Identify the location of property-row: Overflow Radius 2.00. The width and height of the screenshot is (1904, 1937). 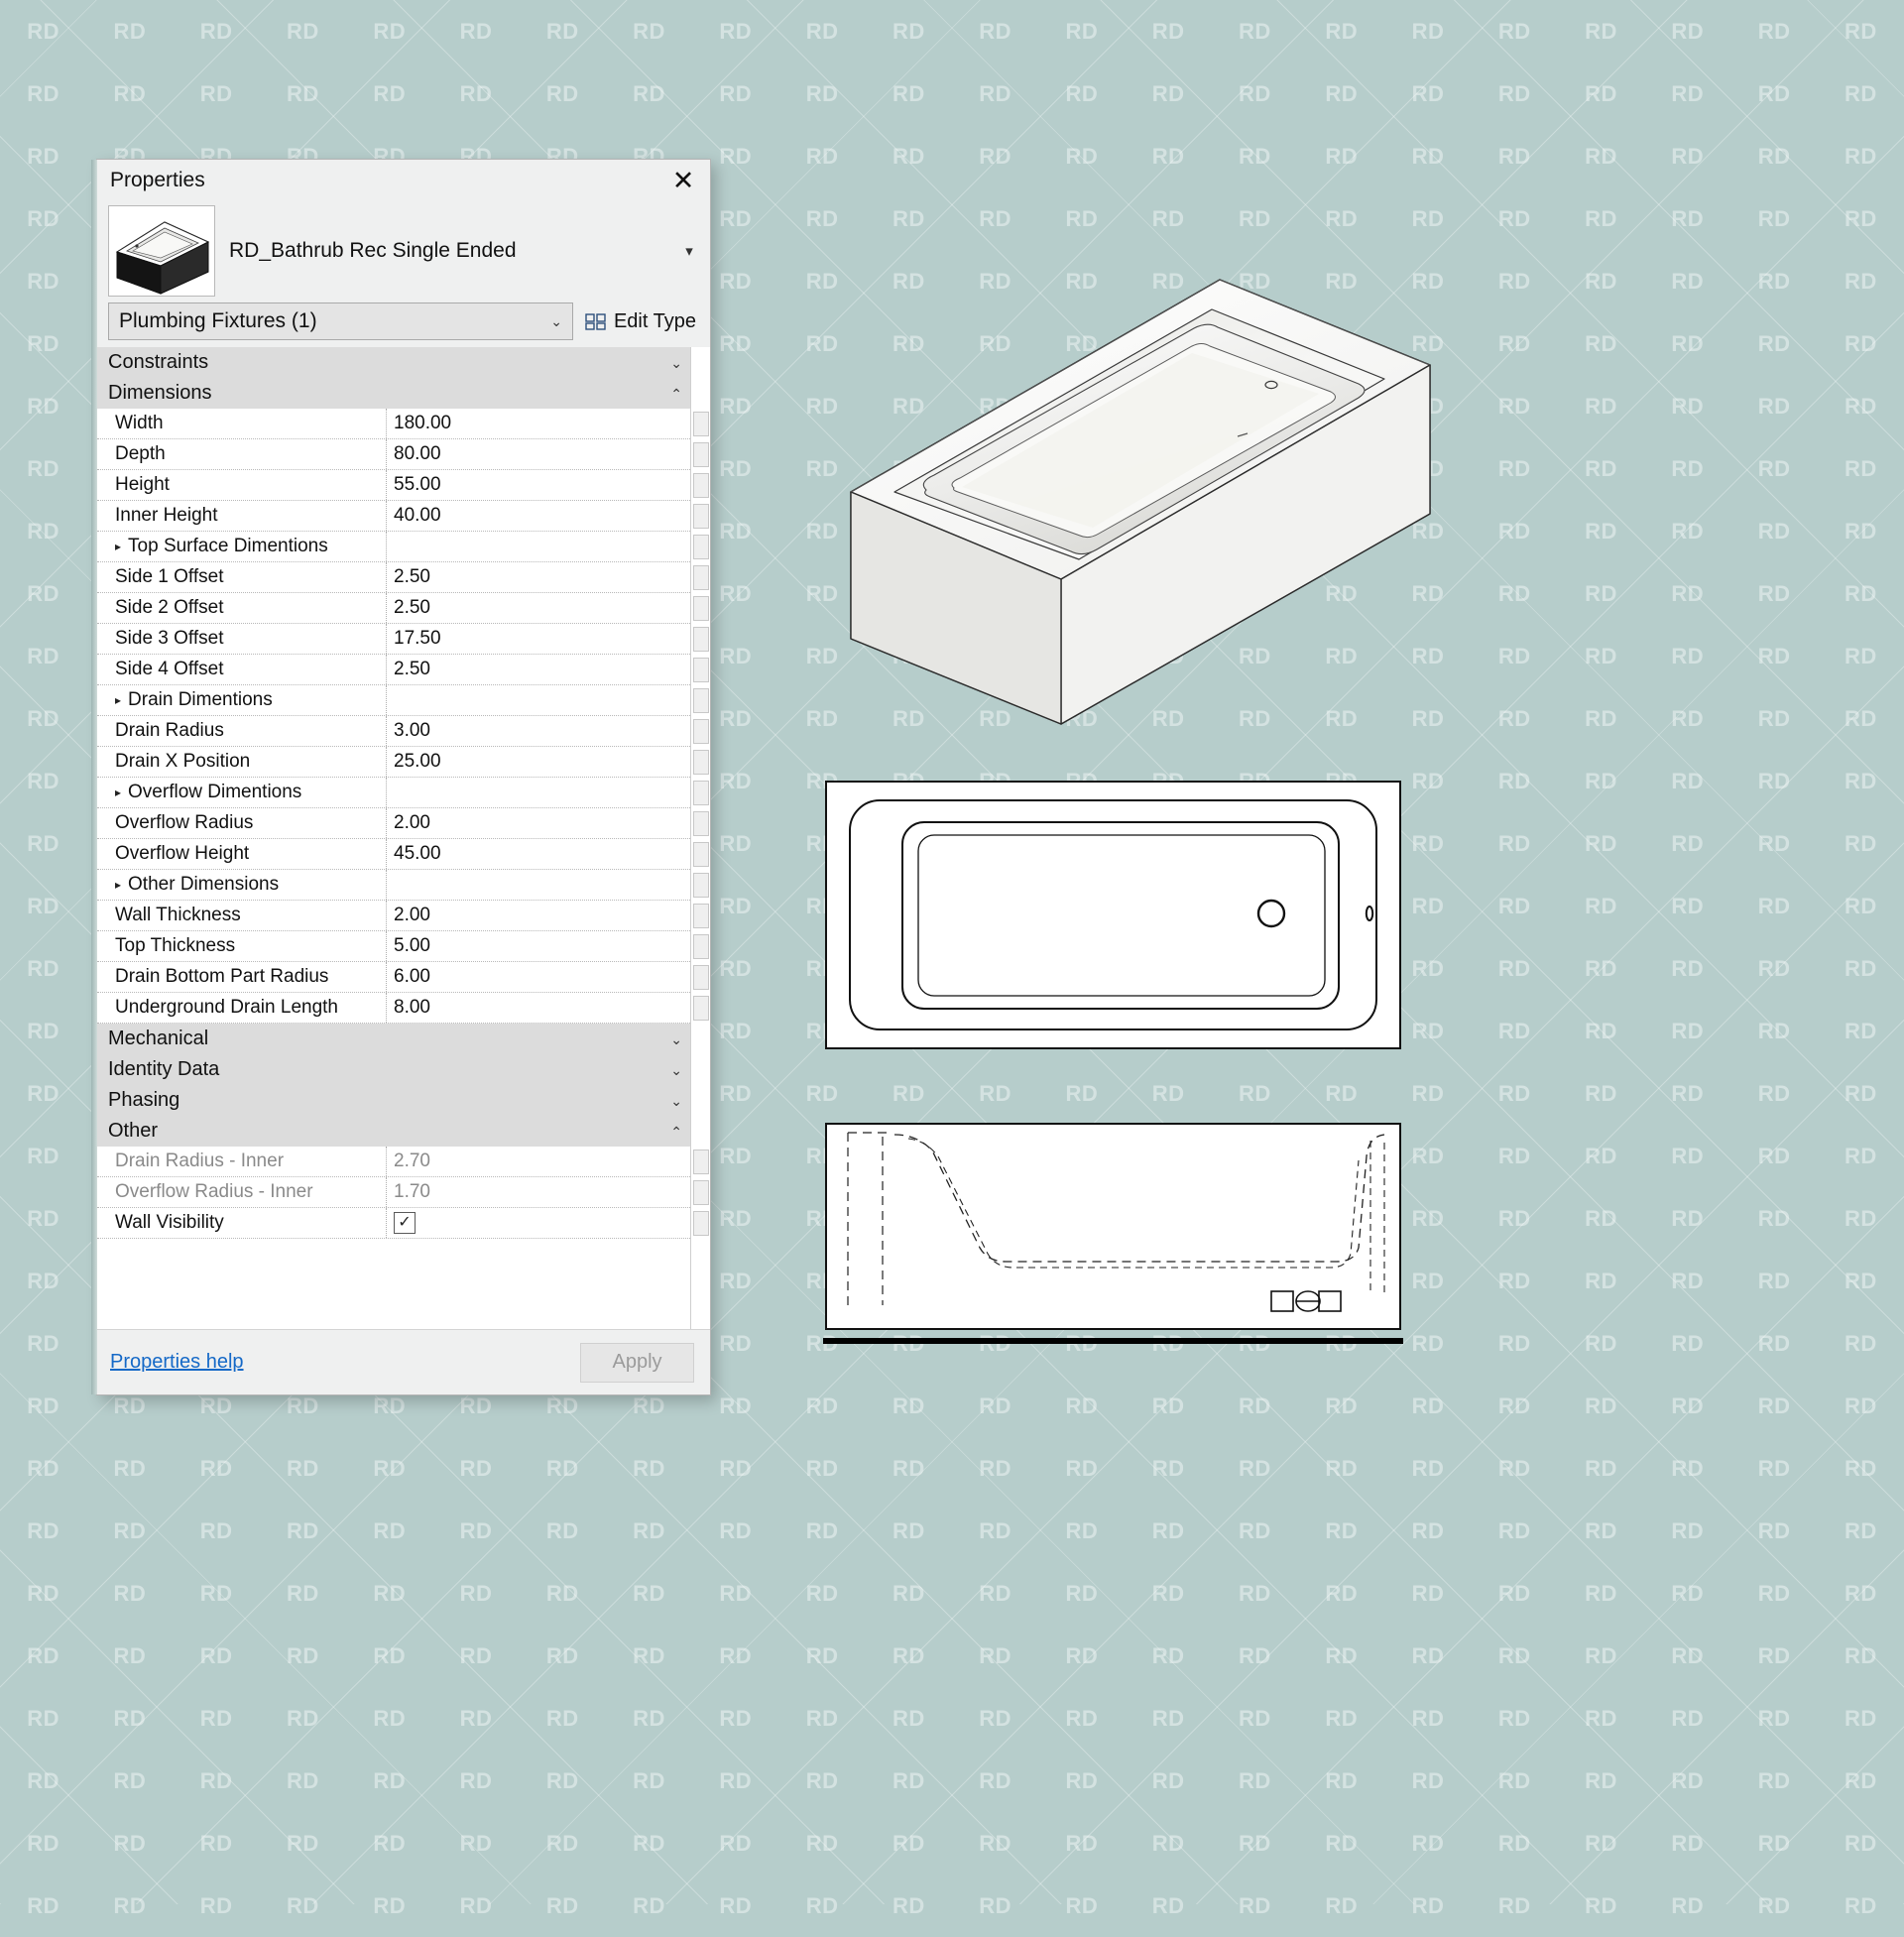
(393, 824).